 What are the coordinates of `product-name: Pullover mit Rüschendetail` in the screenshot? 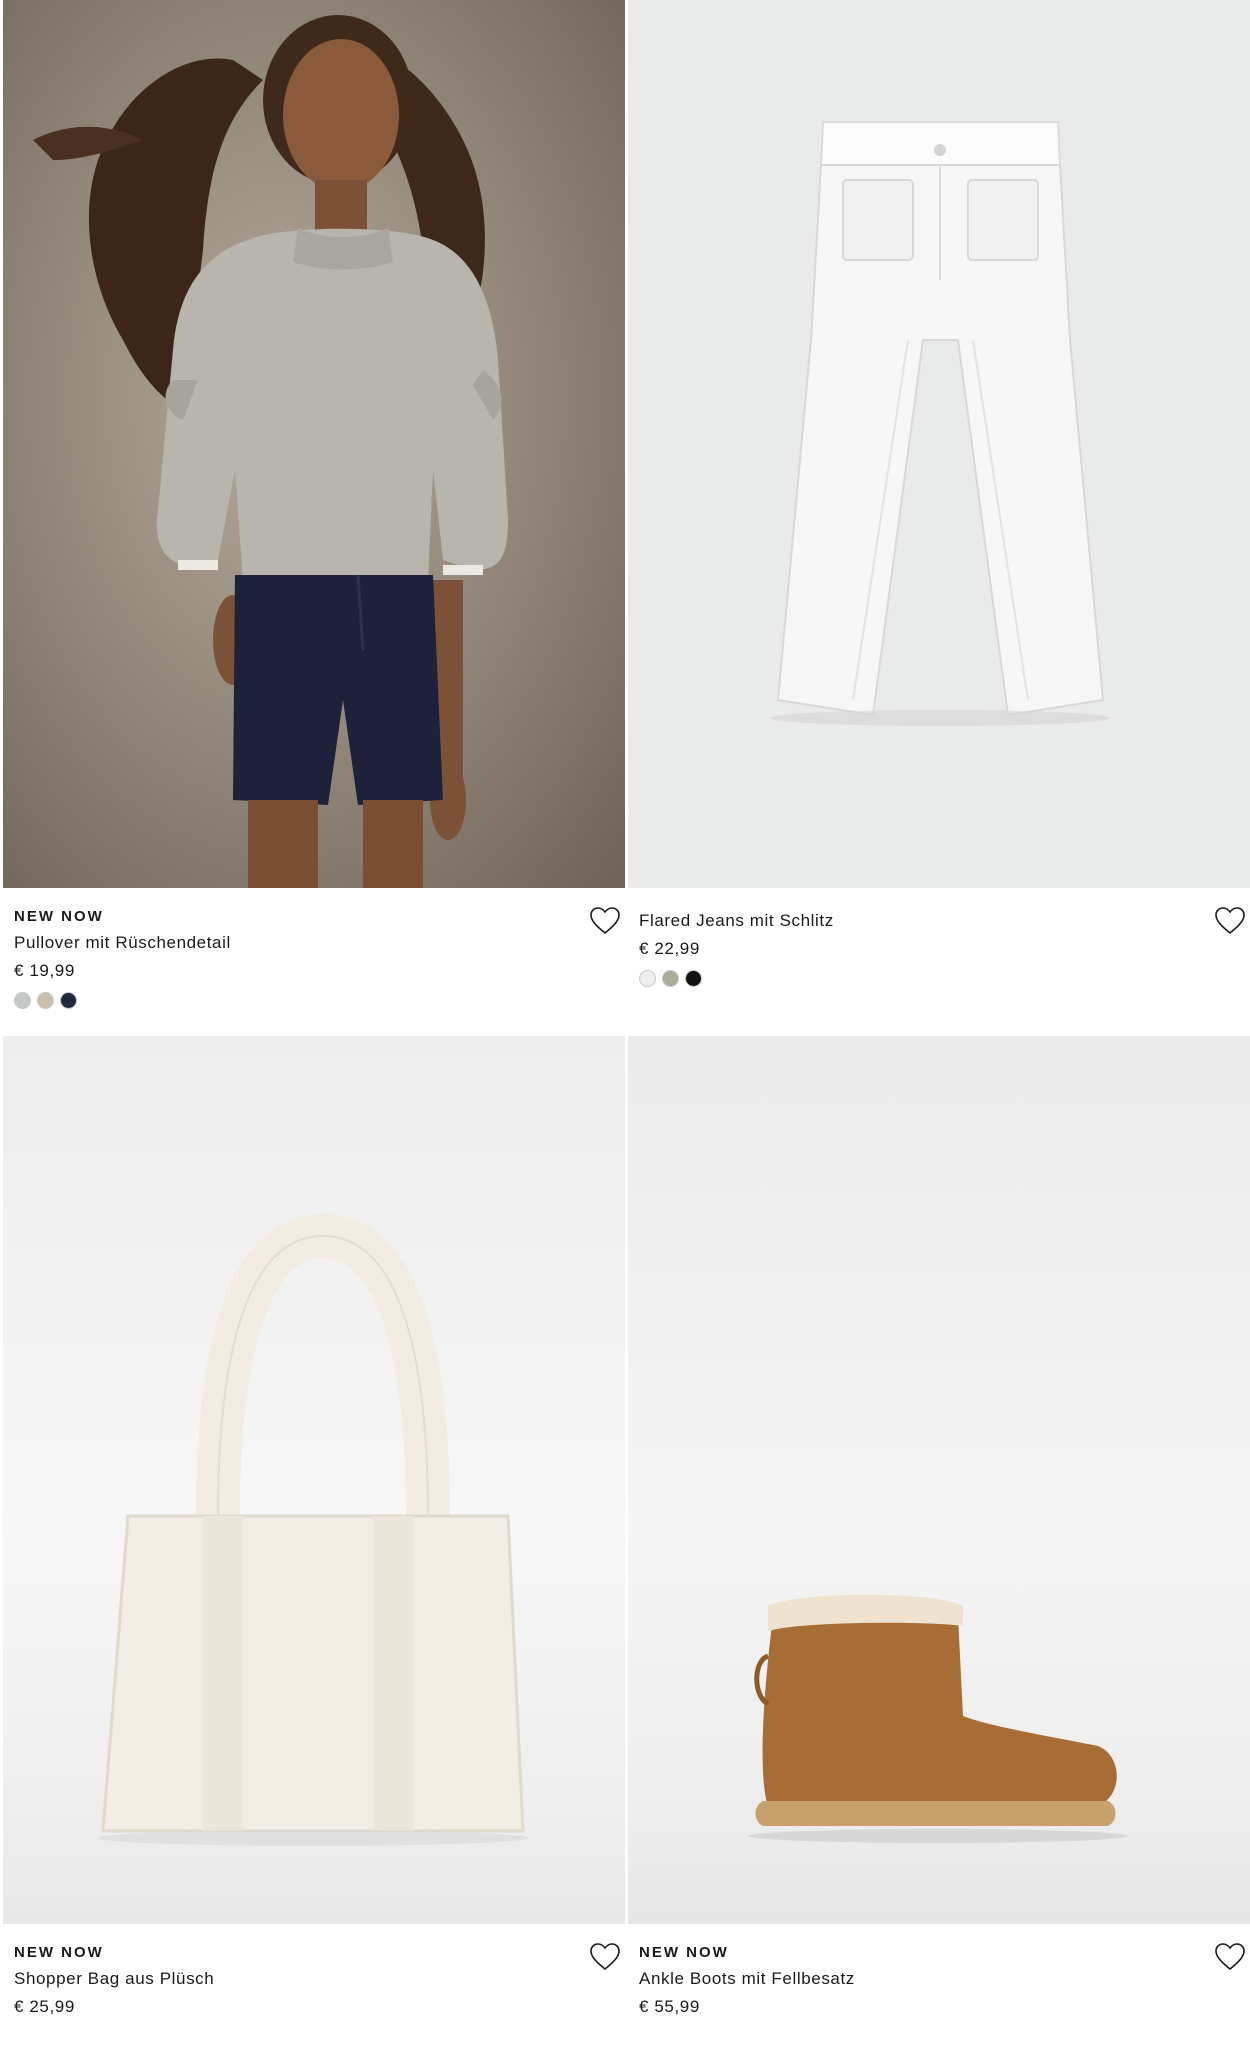 It's located at (279, 943).